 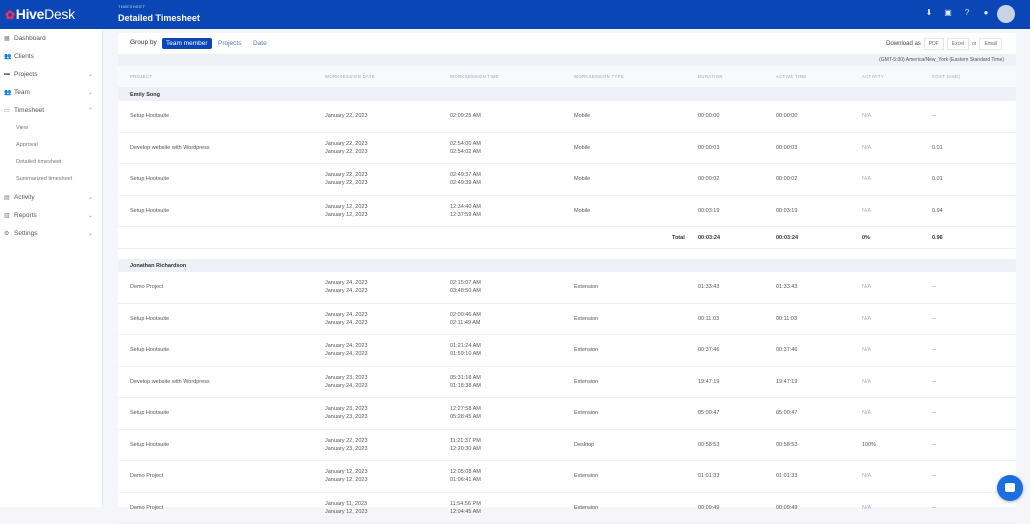 I want to click on group-header: Emily Song, so click(x=567, y=94).